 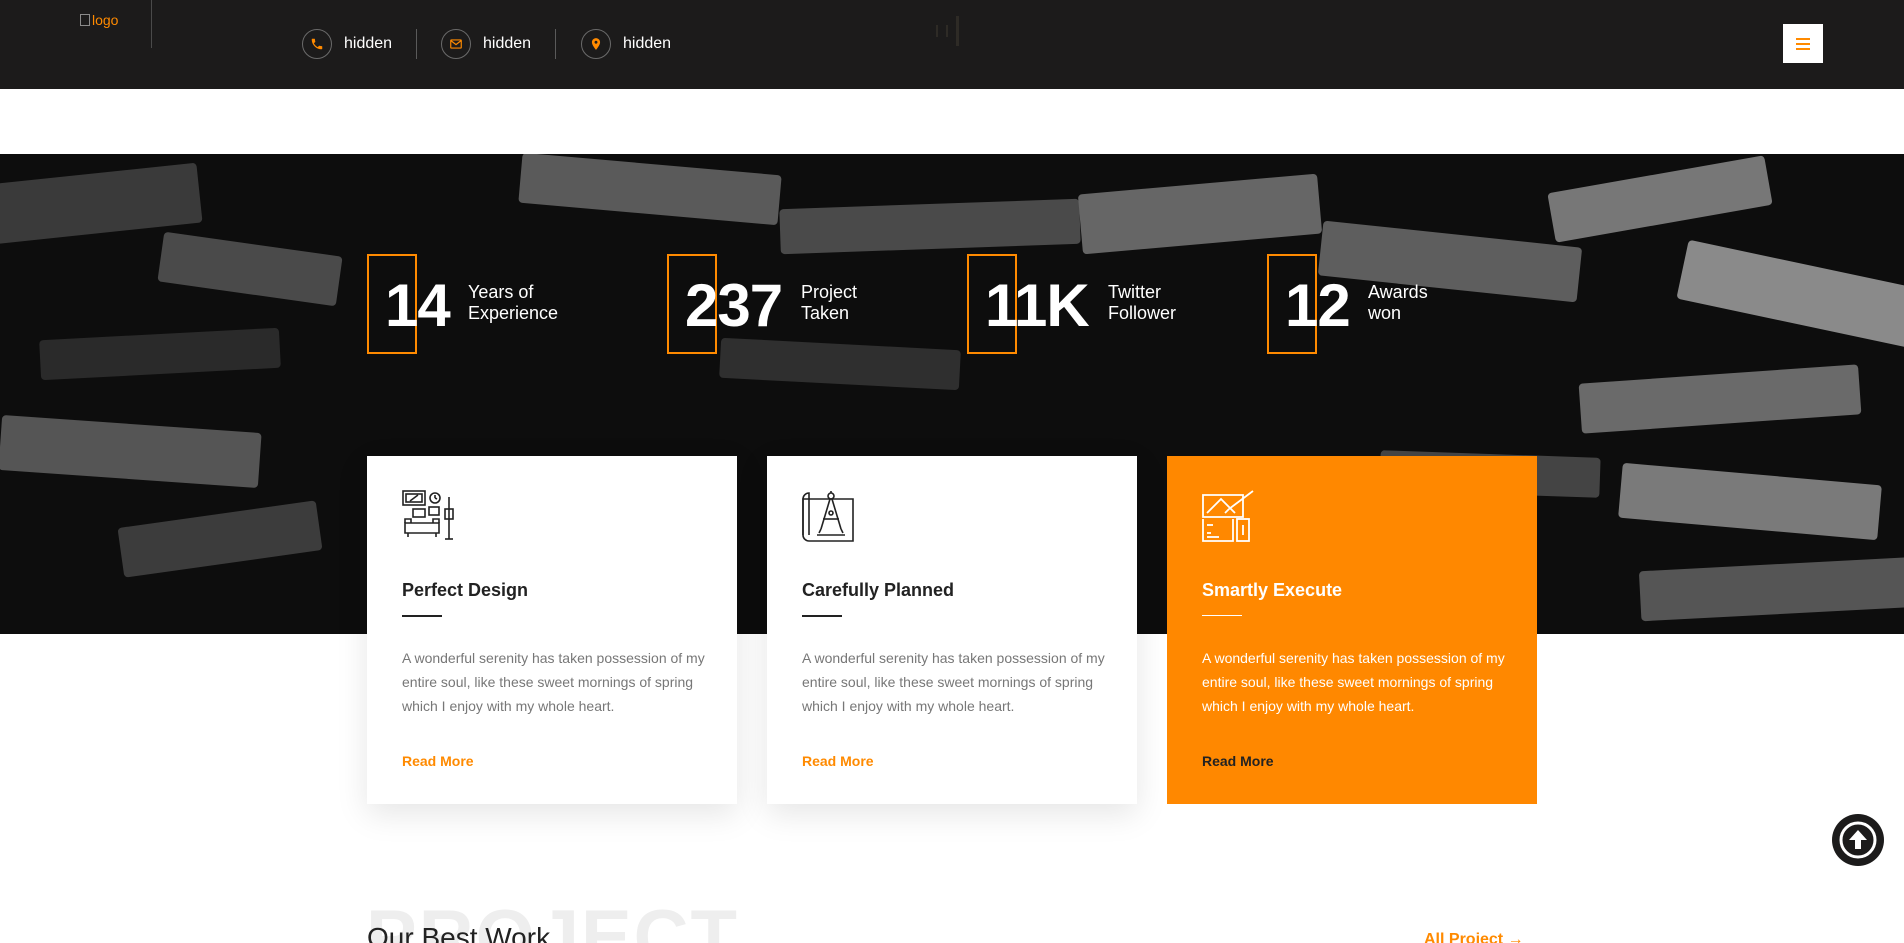 What do you see at coordinates (829, 292) in the screenshot?
I see `stat-label-line: Project` at bounding box center [829, 292].